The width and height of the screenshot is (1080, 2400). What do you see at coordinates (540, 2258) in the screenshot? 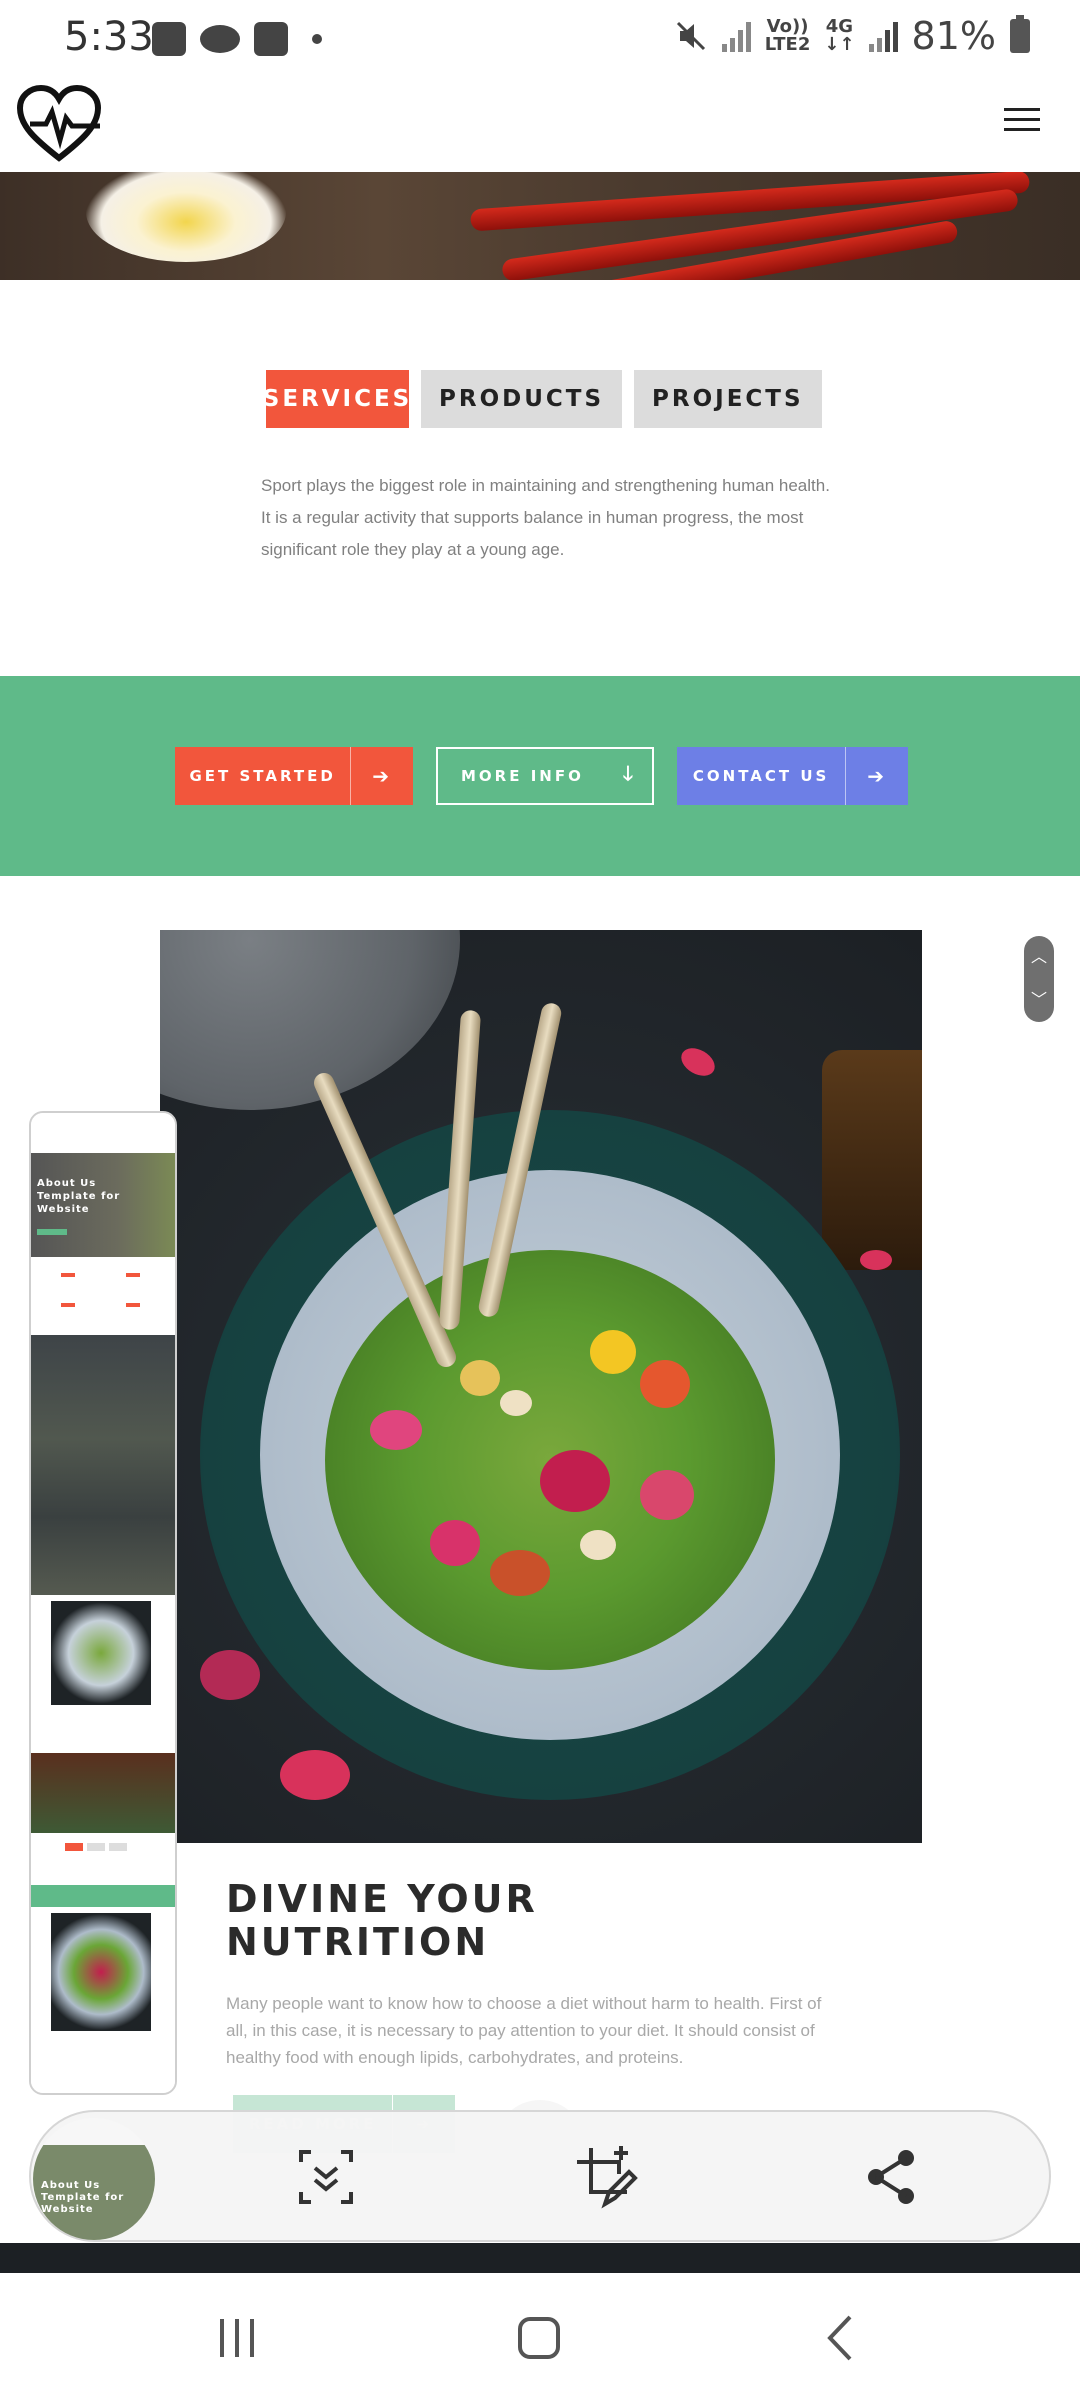
I see `footer-image-strip` at bounding box center [540, 2258].